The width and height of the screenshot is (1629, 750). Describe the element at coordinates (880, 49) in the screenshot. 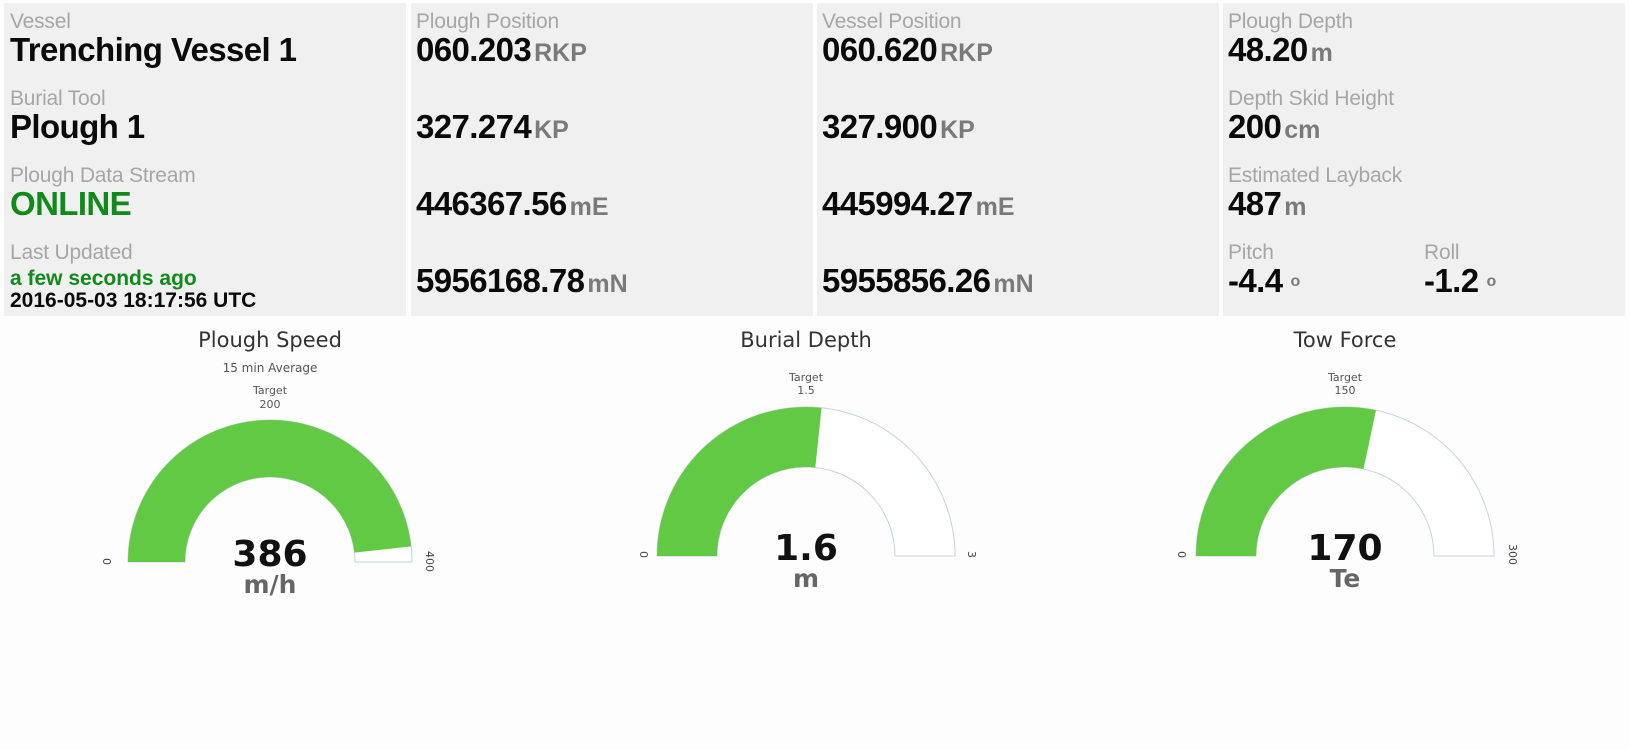

I see `vessel-rkp-value: 060.620` at that location.